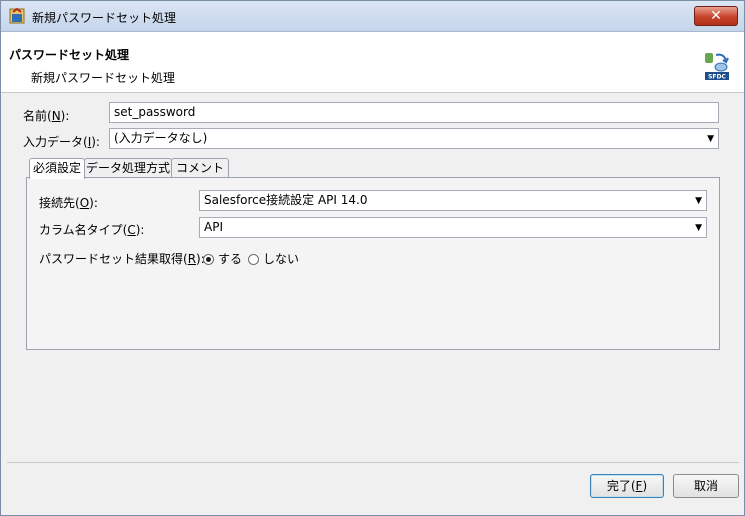 This screenshot has width=745, height=516. Describe the element at coordinates (253, 259) in the screenshot. I see `radio-no` at that location.